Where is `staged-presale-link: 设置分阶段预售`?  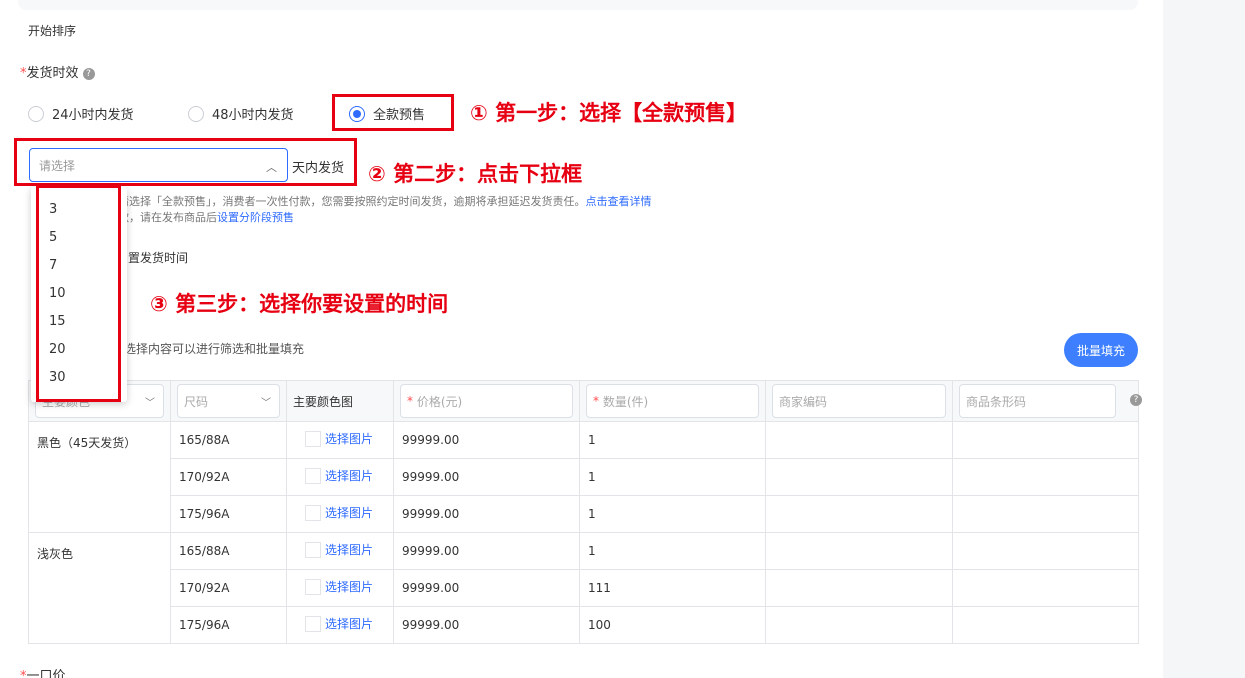
staged-presale-link: 设置分阶段预售 is located at coordinates (255, 217).